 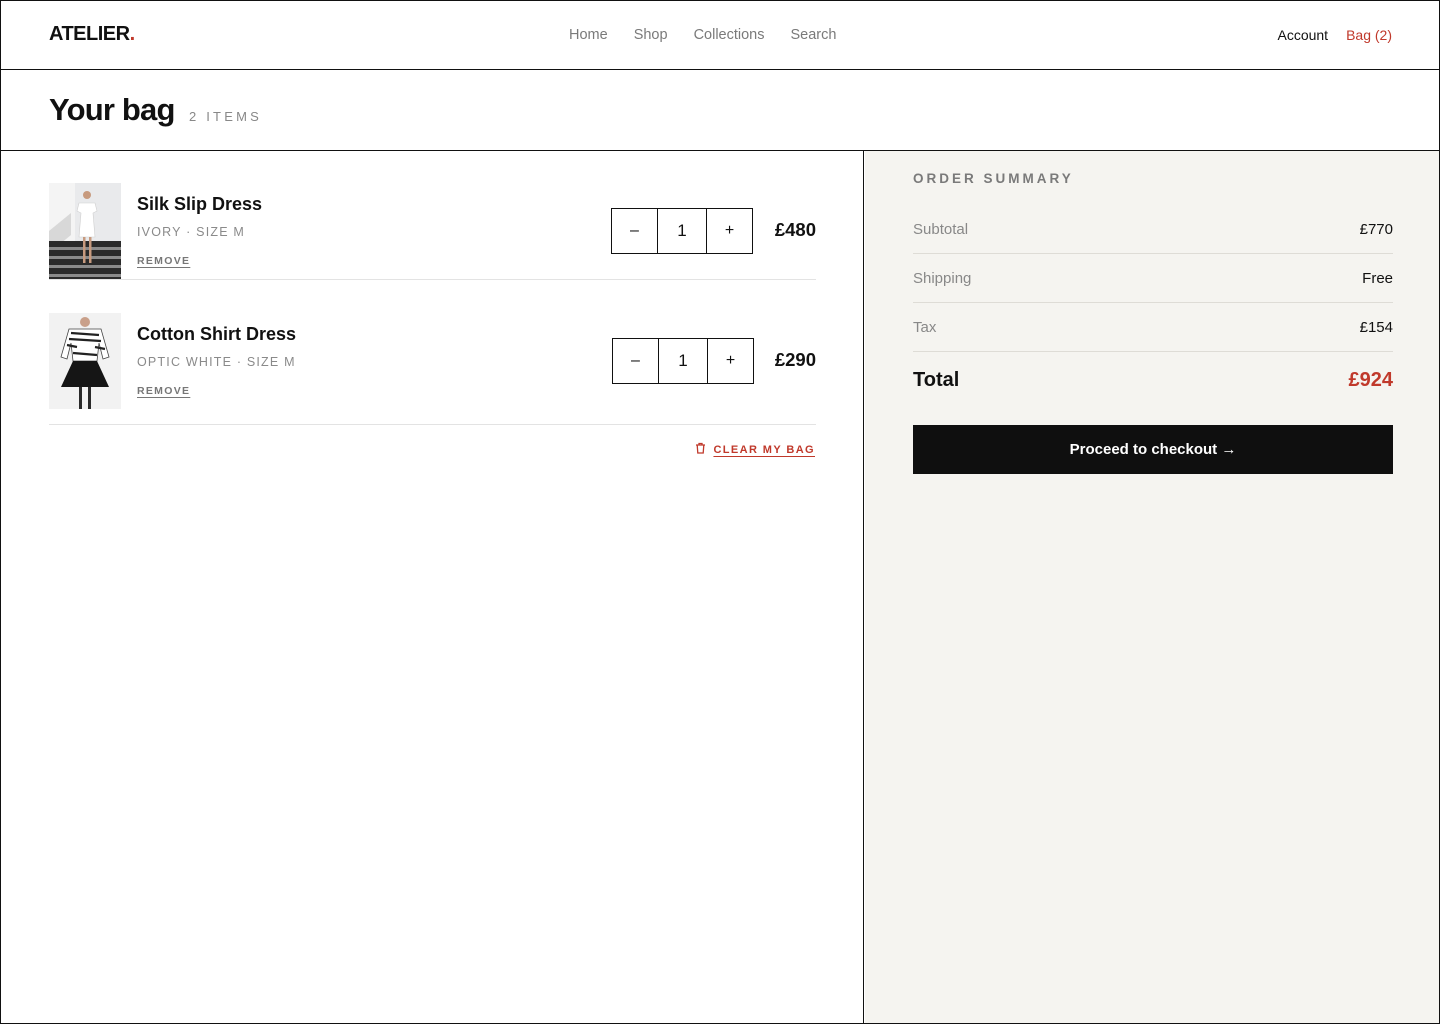 I want to click on product-price: £290, so click(x=795, y=359).